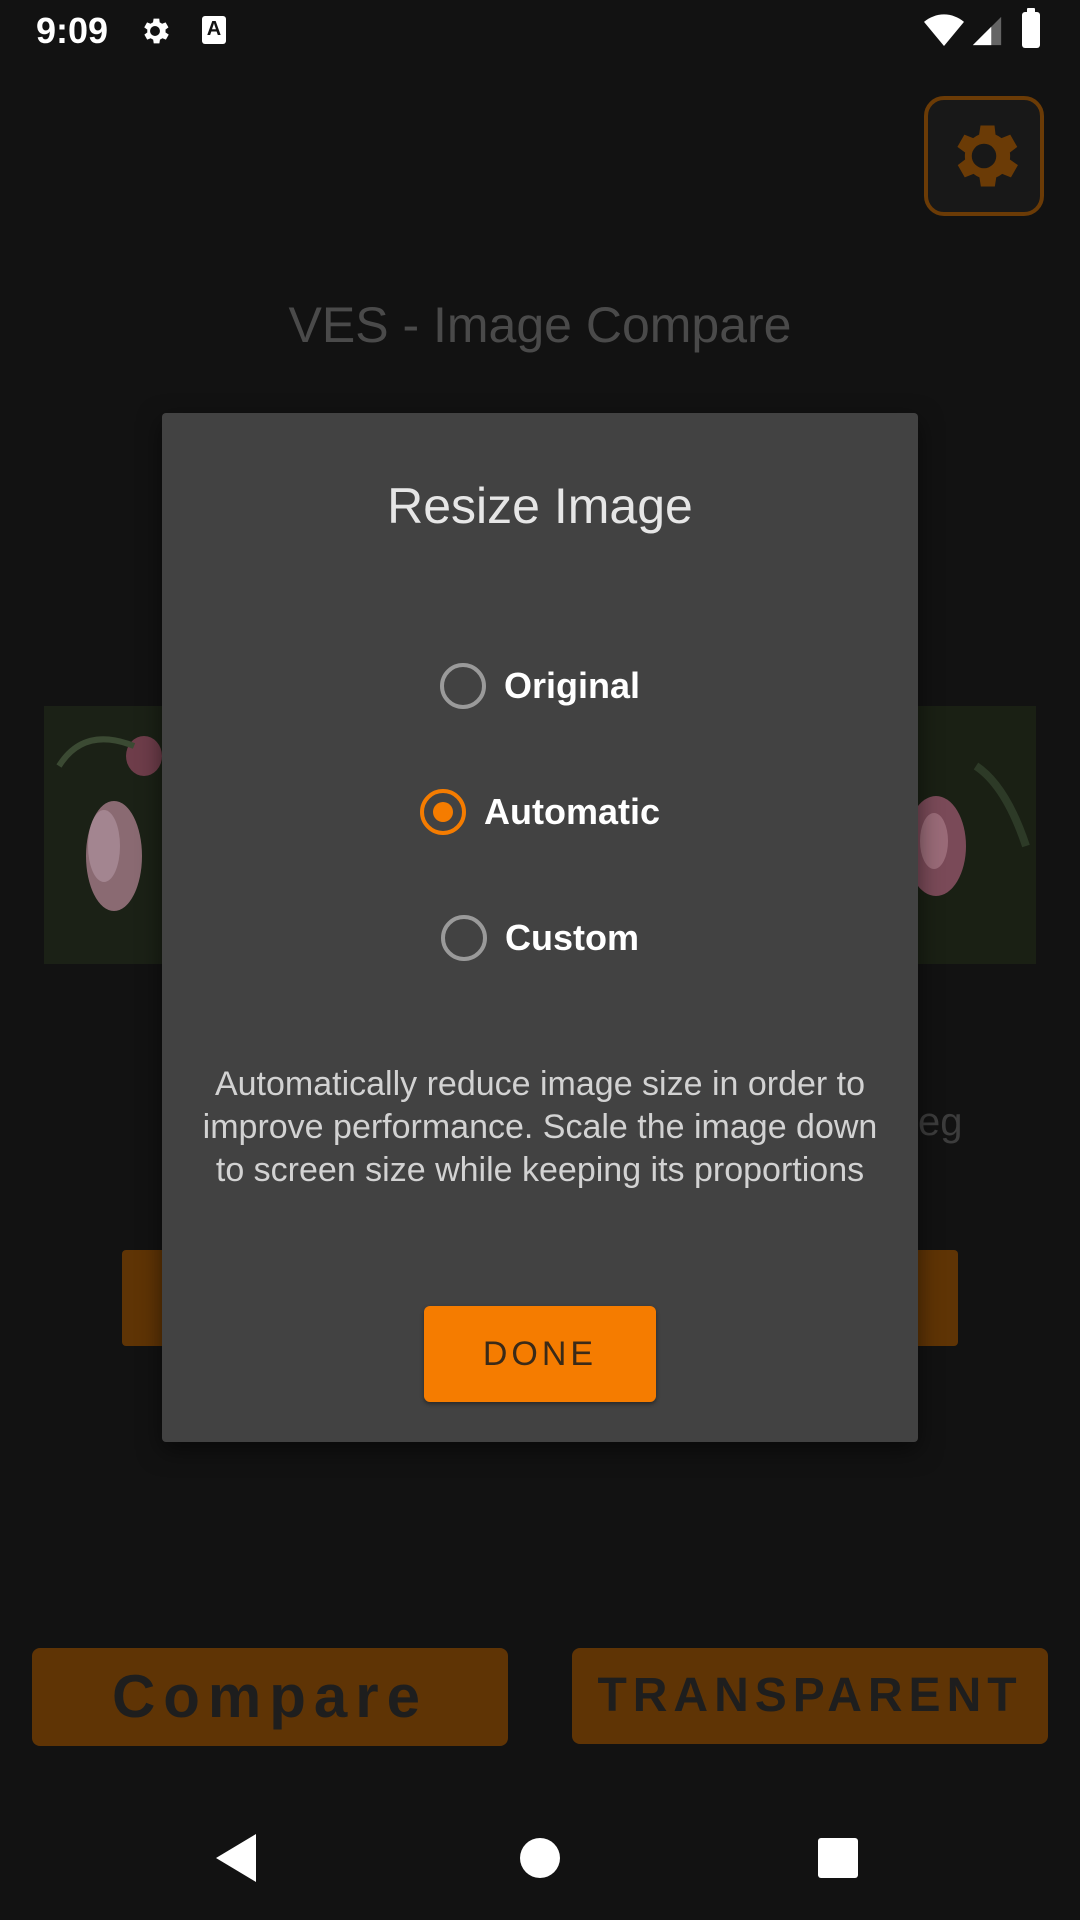 The image size is (1080, 1920). I want to click on gear-icon, so click(987, 156).